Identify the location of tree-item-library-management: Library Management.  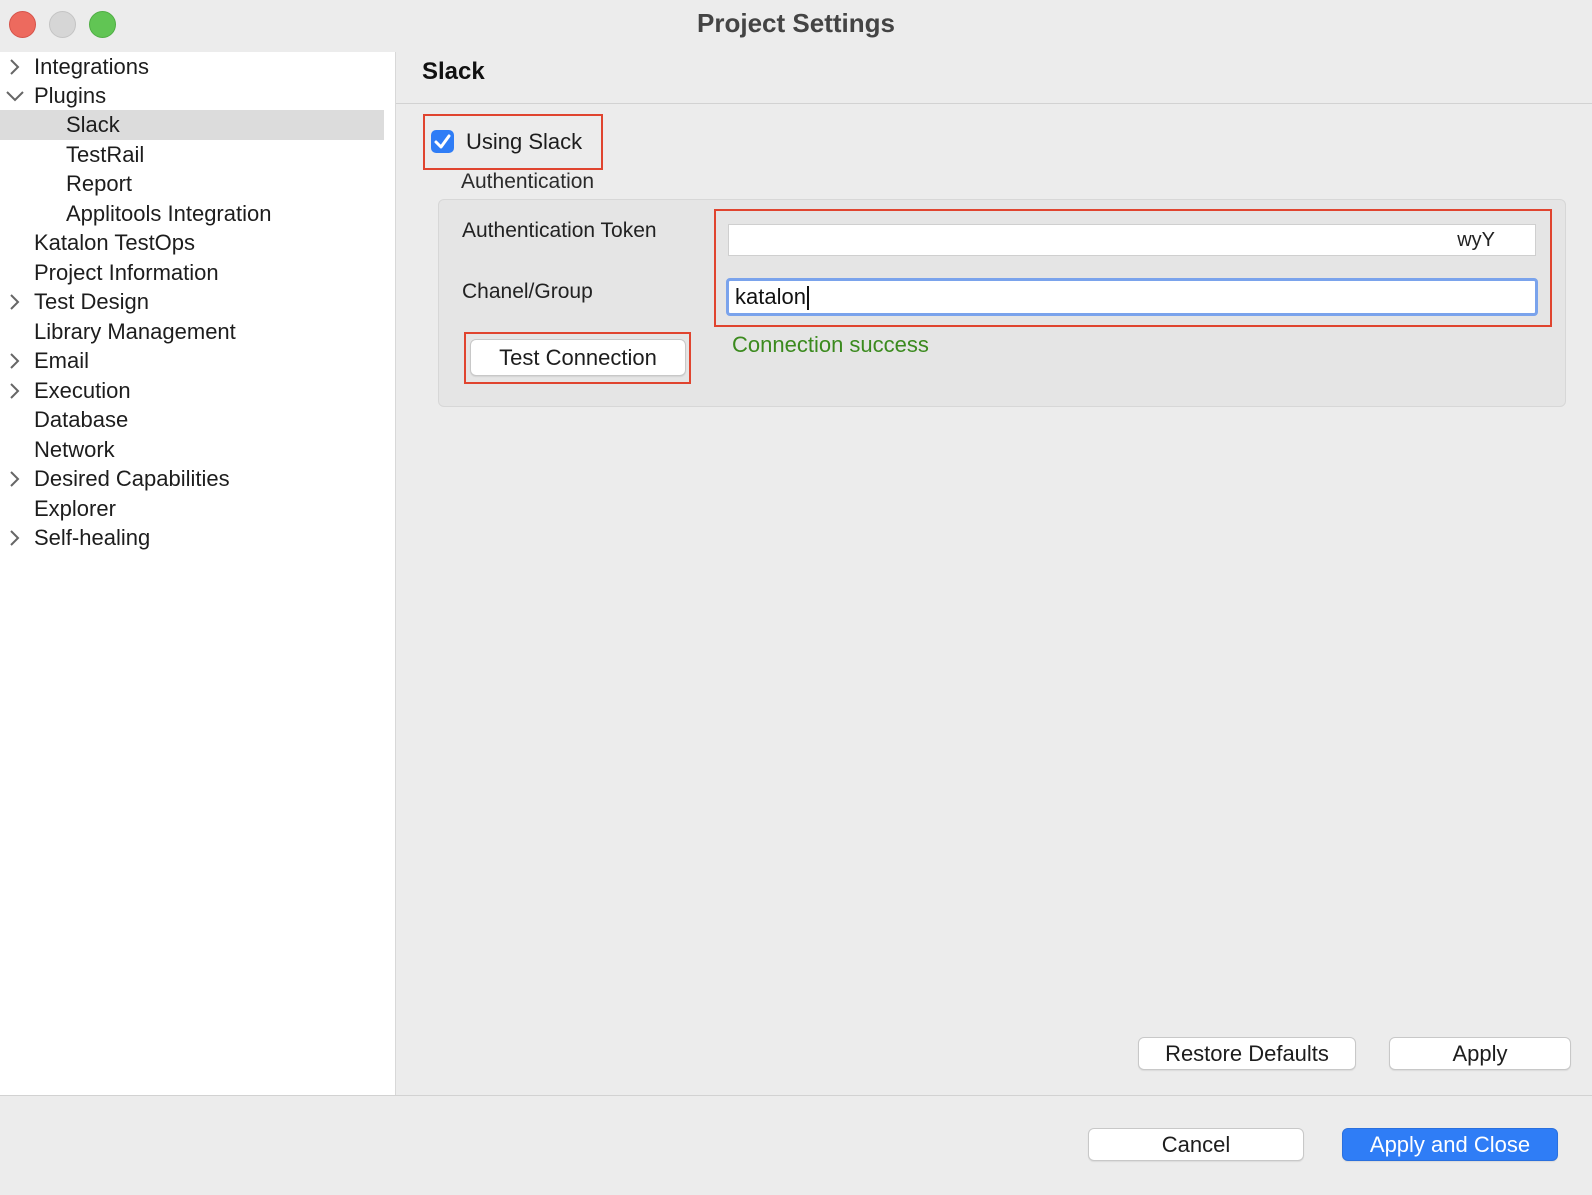
(192, 332).